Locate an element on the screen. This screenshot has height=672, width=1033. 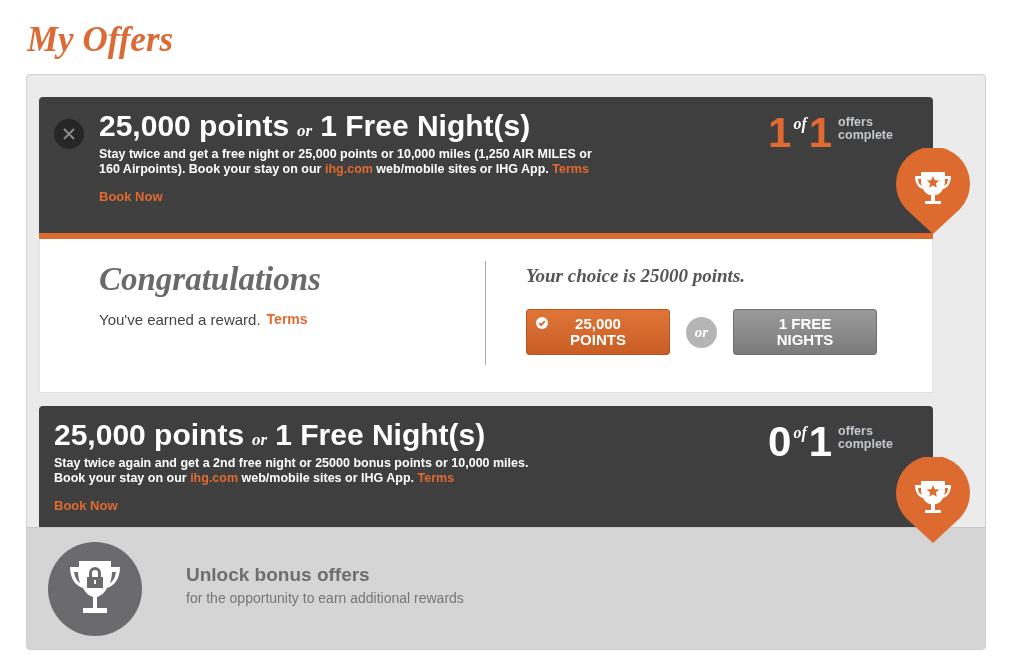
completed-count: 0 is located at coordinates (780, 442).